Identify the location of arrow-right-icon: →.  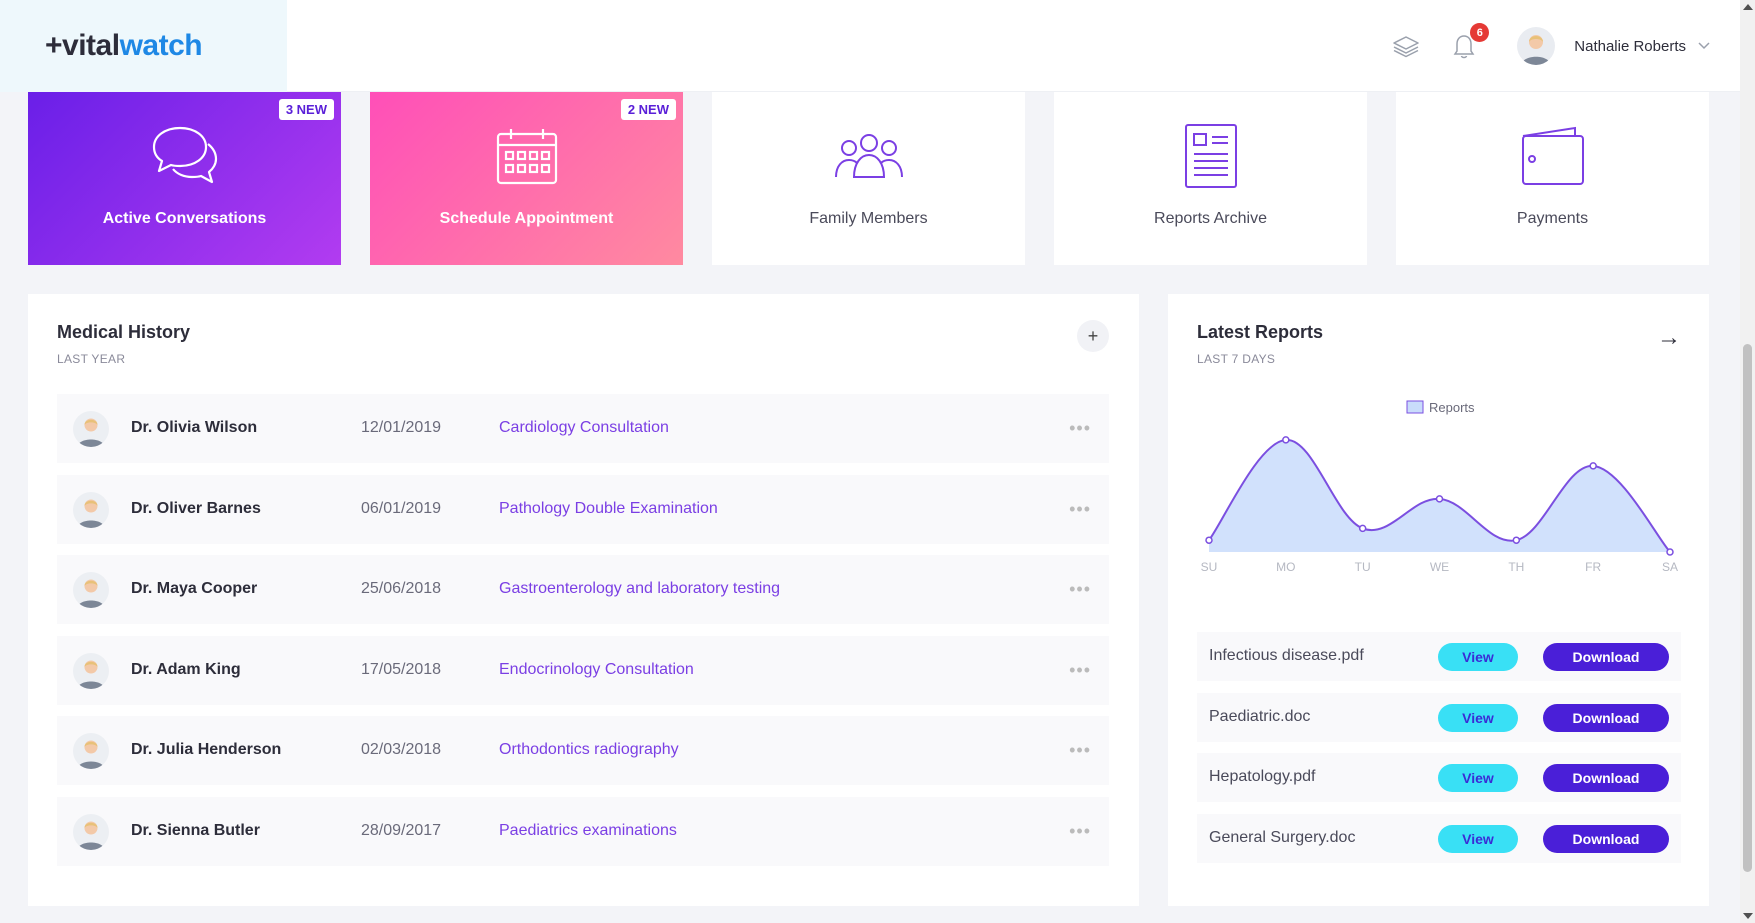
(1669, 338).